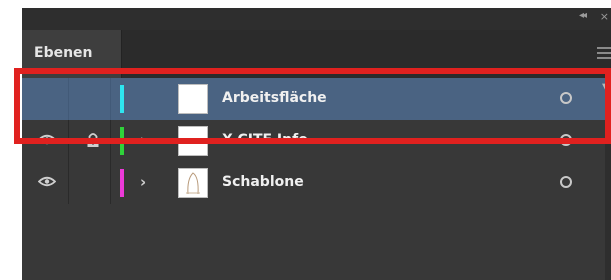  I want to click on layer-row-xcite-info: › X-CITE Info, so click(316, 141).